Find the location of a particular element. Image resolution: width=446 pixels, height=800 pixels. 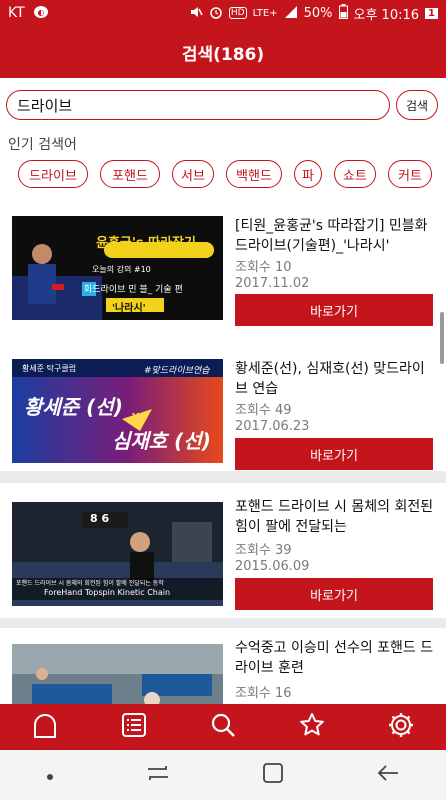

nav-search is located at coordinates (223, 727).